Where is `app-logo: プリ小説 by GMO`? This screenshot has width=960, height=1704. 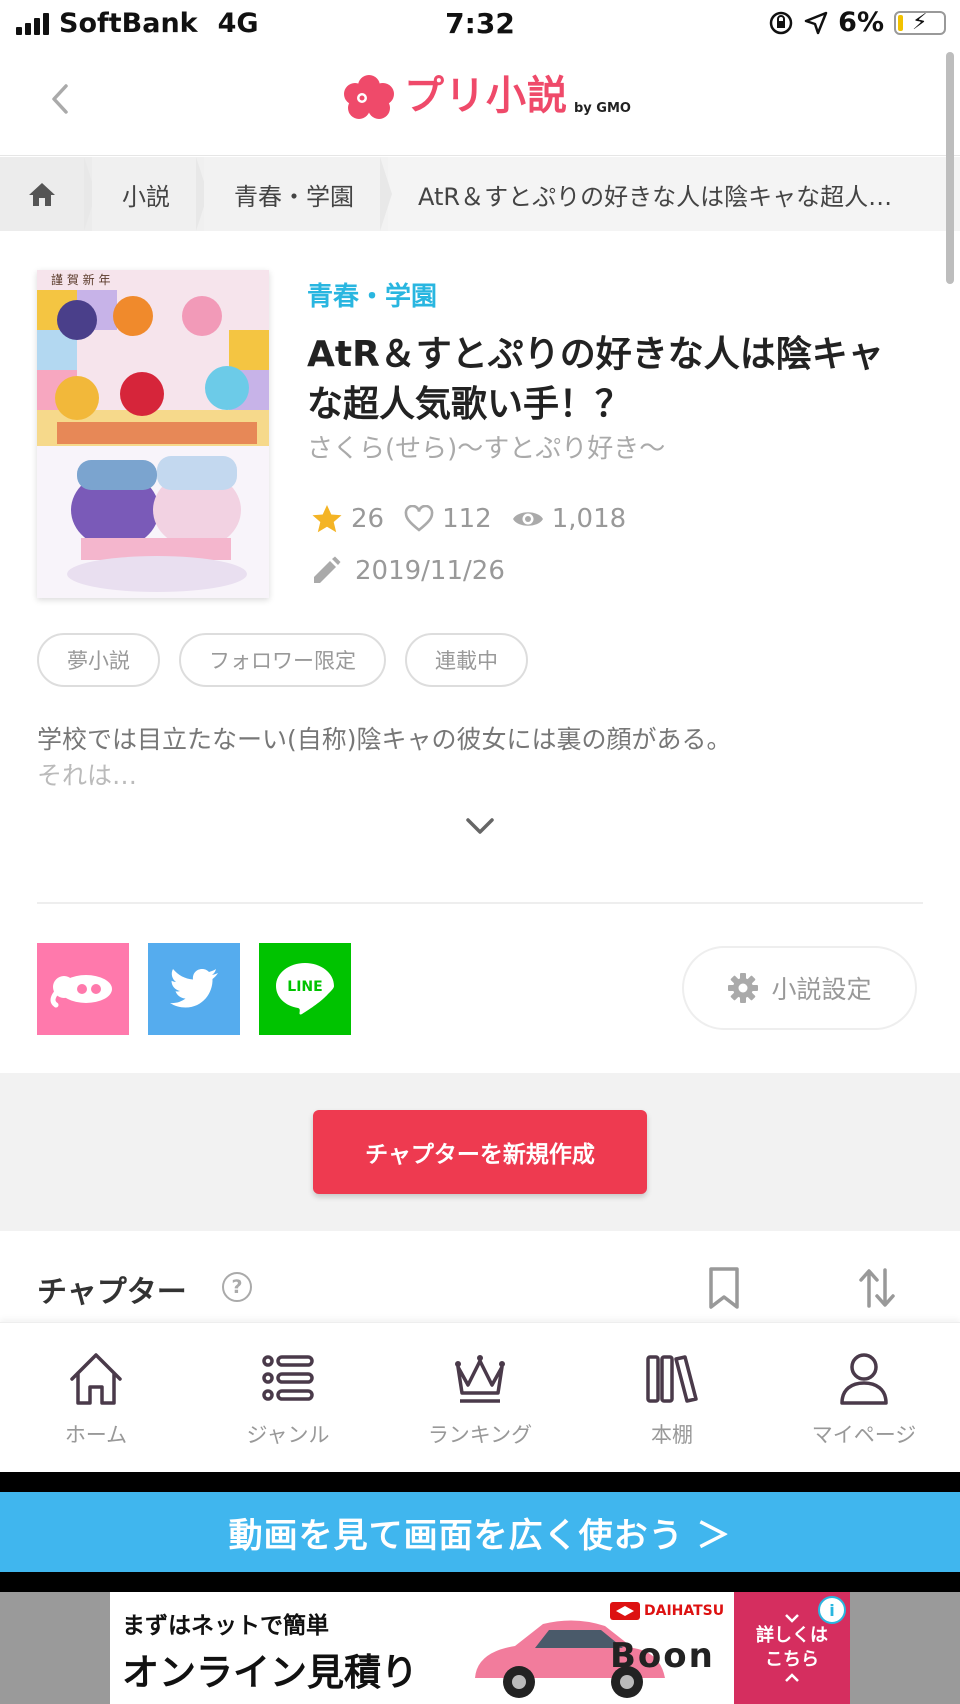
app-logo: プリ小説 by GMO is located at coordinates (485, 96).